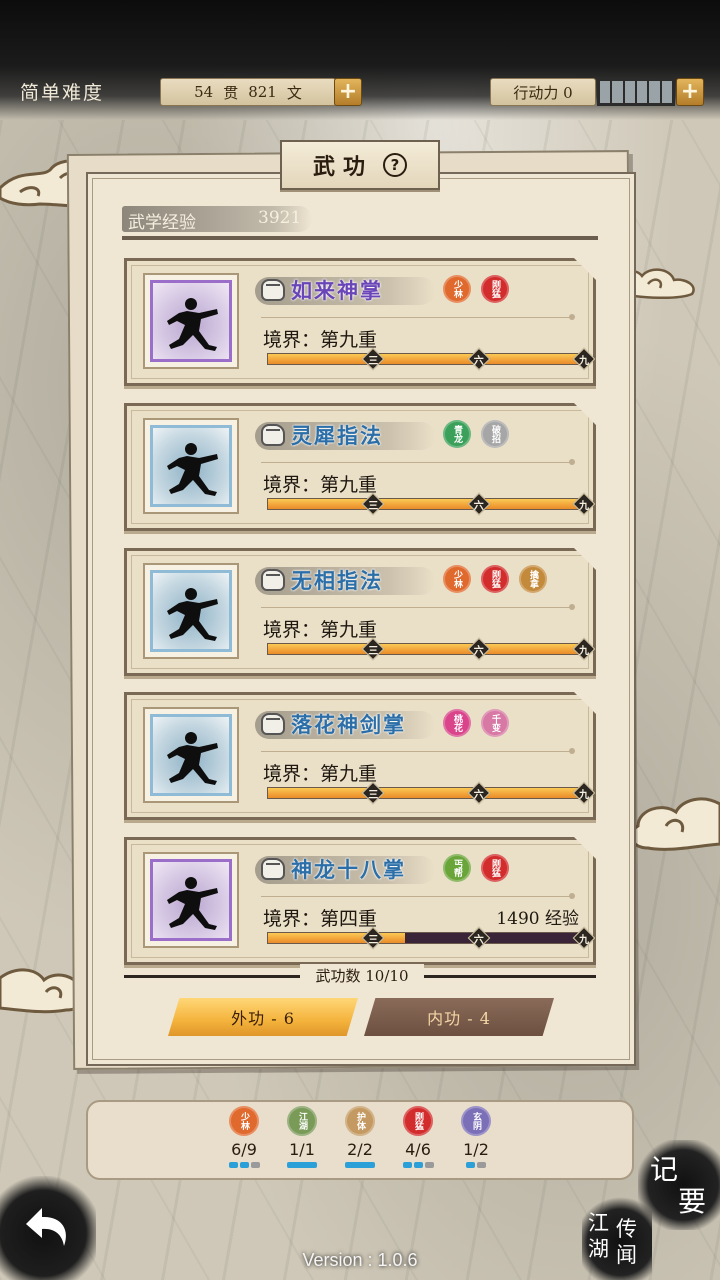  I want to click on help-icon: ?, so click(395, 165).